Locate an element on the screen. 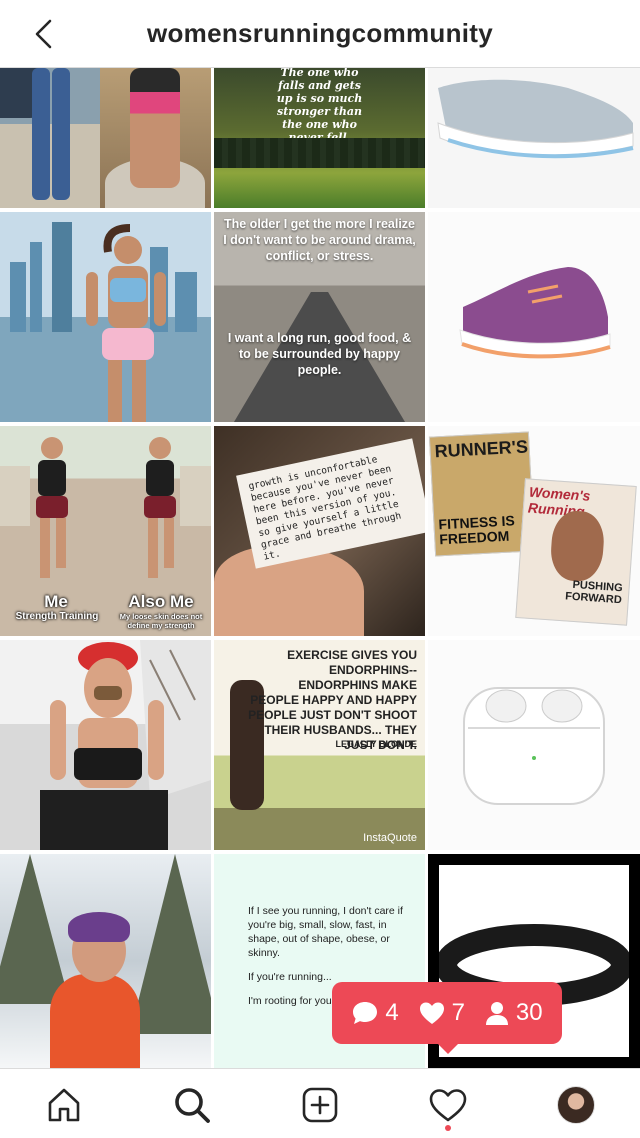 Image resolution: width=640 pixels, height=1138 pixels. followers-count: 30 is located at coordinates (513, 1013).